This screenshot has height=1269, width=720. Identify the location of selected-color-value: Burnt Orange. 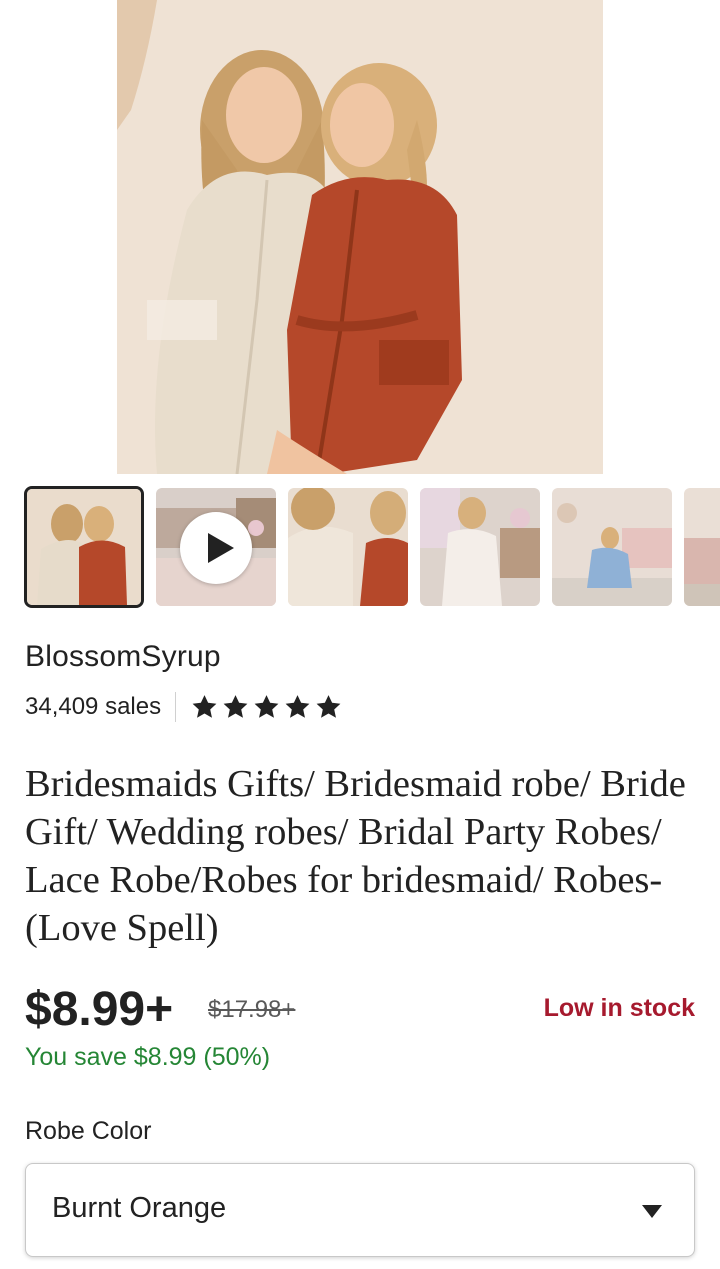
(139, 1208).